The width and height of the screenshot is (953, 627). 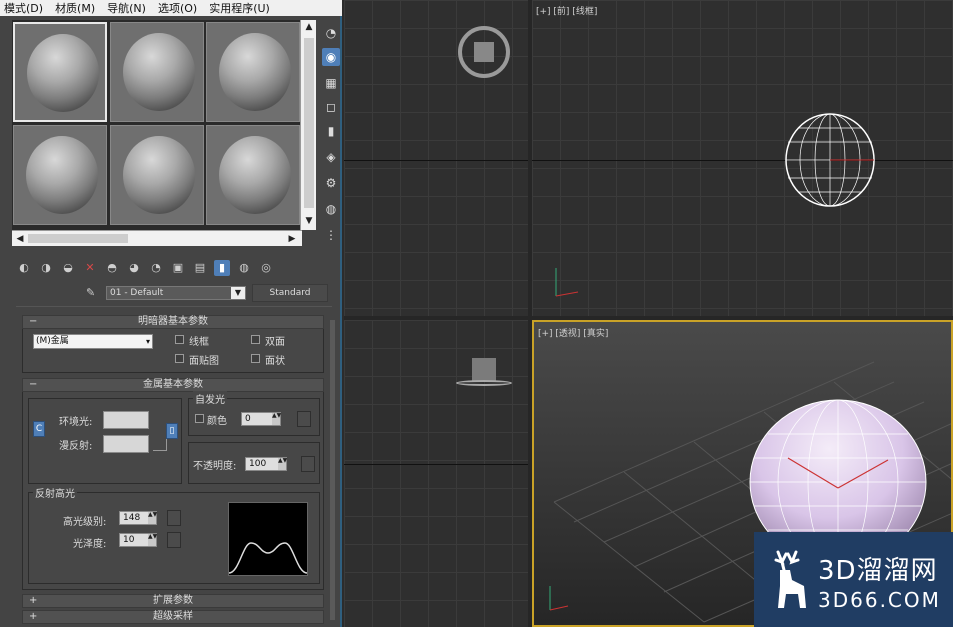 I want to click on ambient-label: 环境光:, so click(x=76, y=422).